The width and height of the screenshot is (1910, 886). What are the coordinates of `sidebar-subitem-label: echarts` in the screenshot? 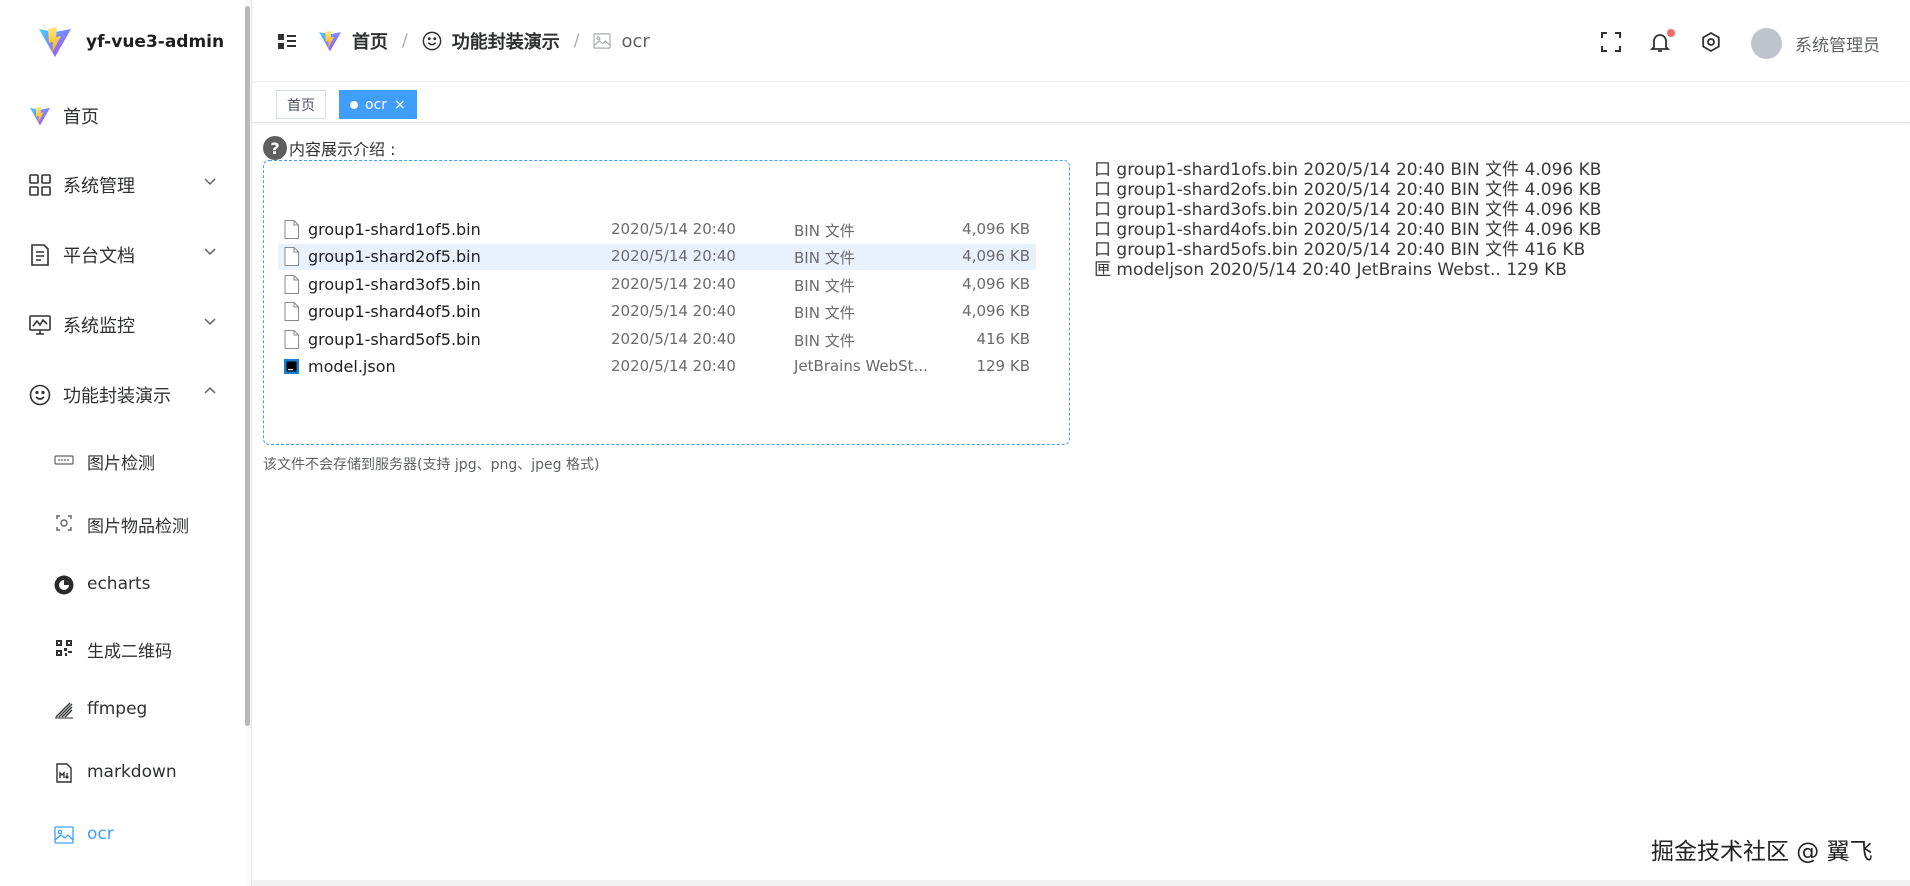 It's located at (119, 584).